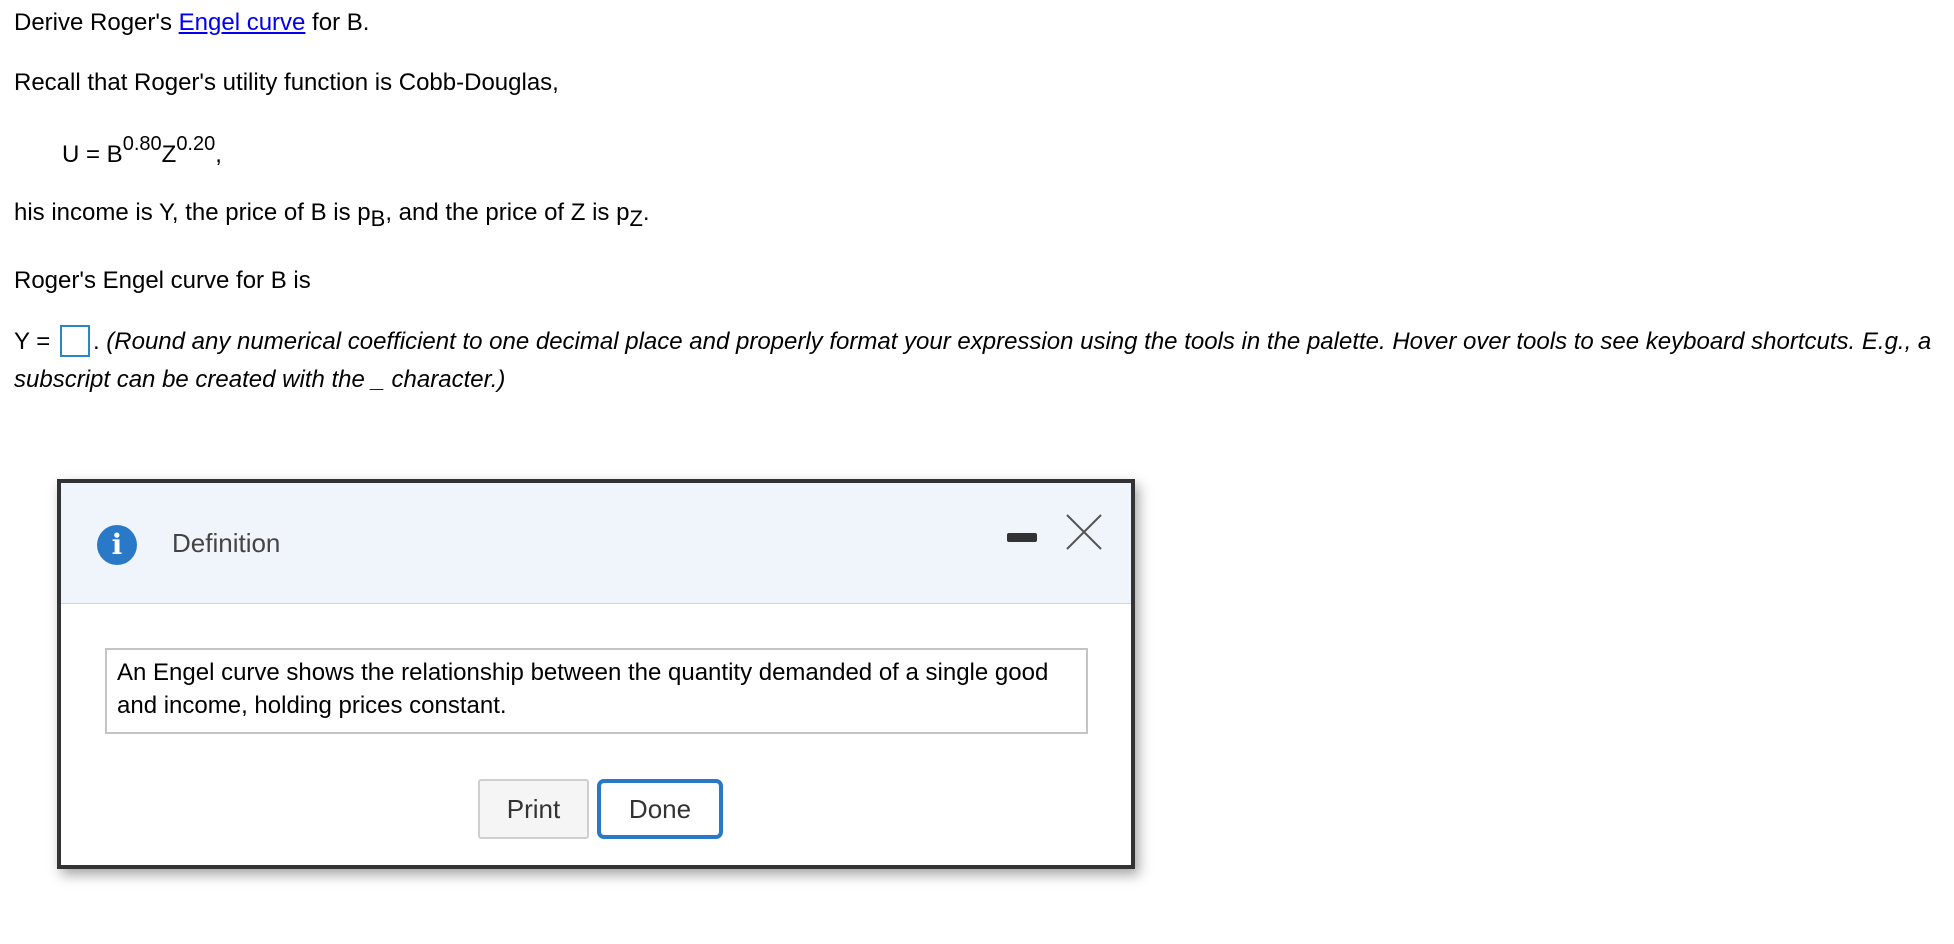  I want to click on question-line-5: Roger's Engel curve for B is, so click(162, 280).